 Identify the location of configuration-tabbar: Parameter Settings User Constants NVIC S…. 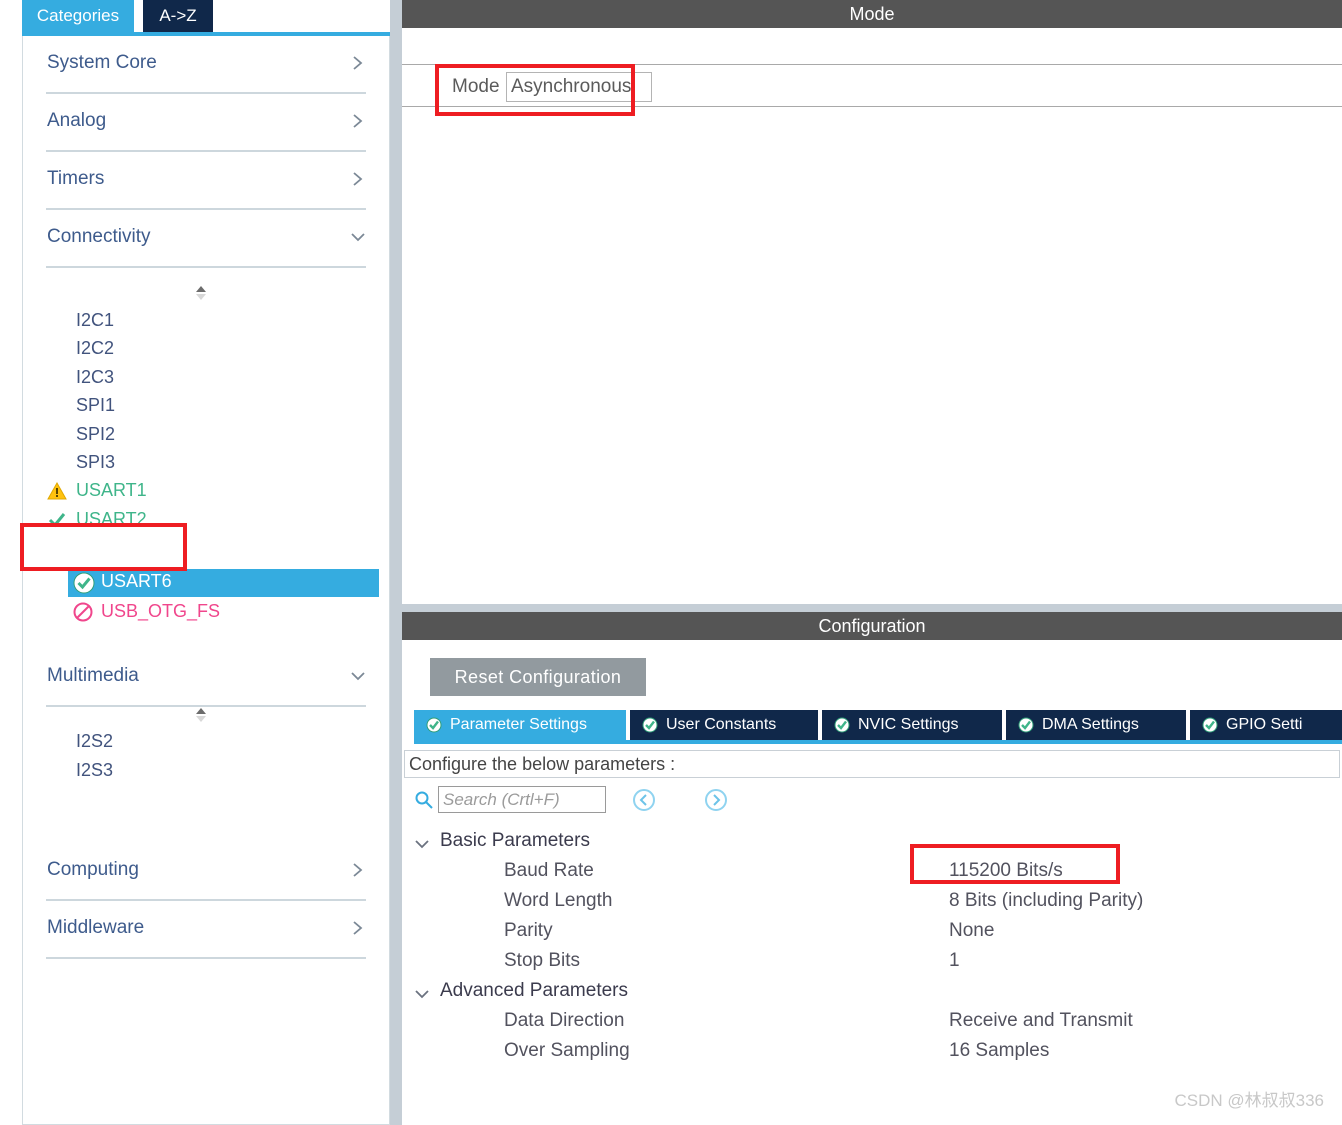
(878, 725).